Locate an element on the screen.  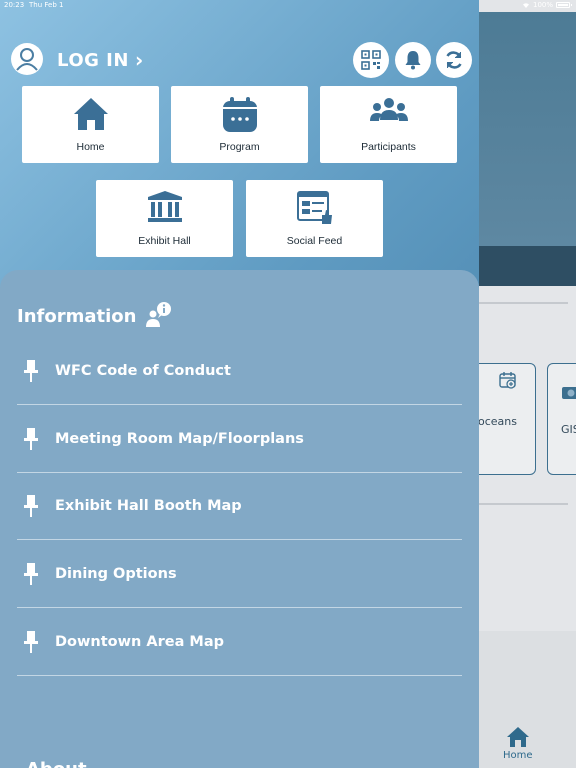
information-heading: Information is located at coordinates (77, 316).